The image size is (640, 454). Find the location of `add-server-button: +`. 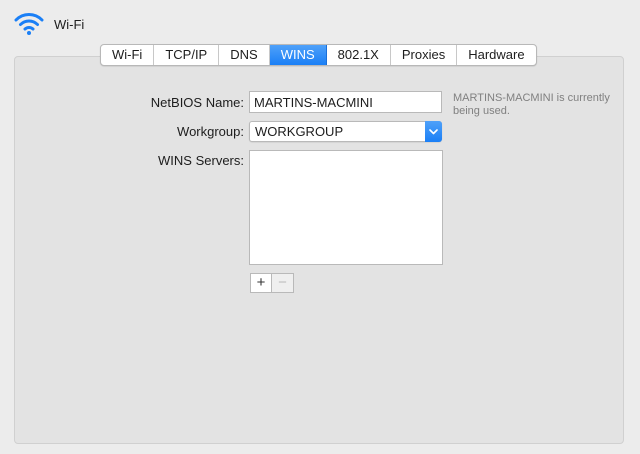

add-server-button: + is located at coordinates (261, 283).